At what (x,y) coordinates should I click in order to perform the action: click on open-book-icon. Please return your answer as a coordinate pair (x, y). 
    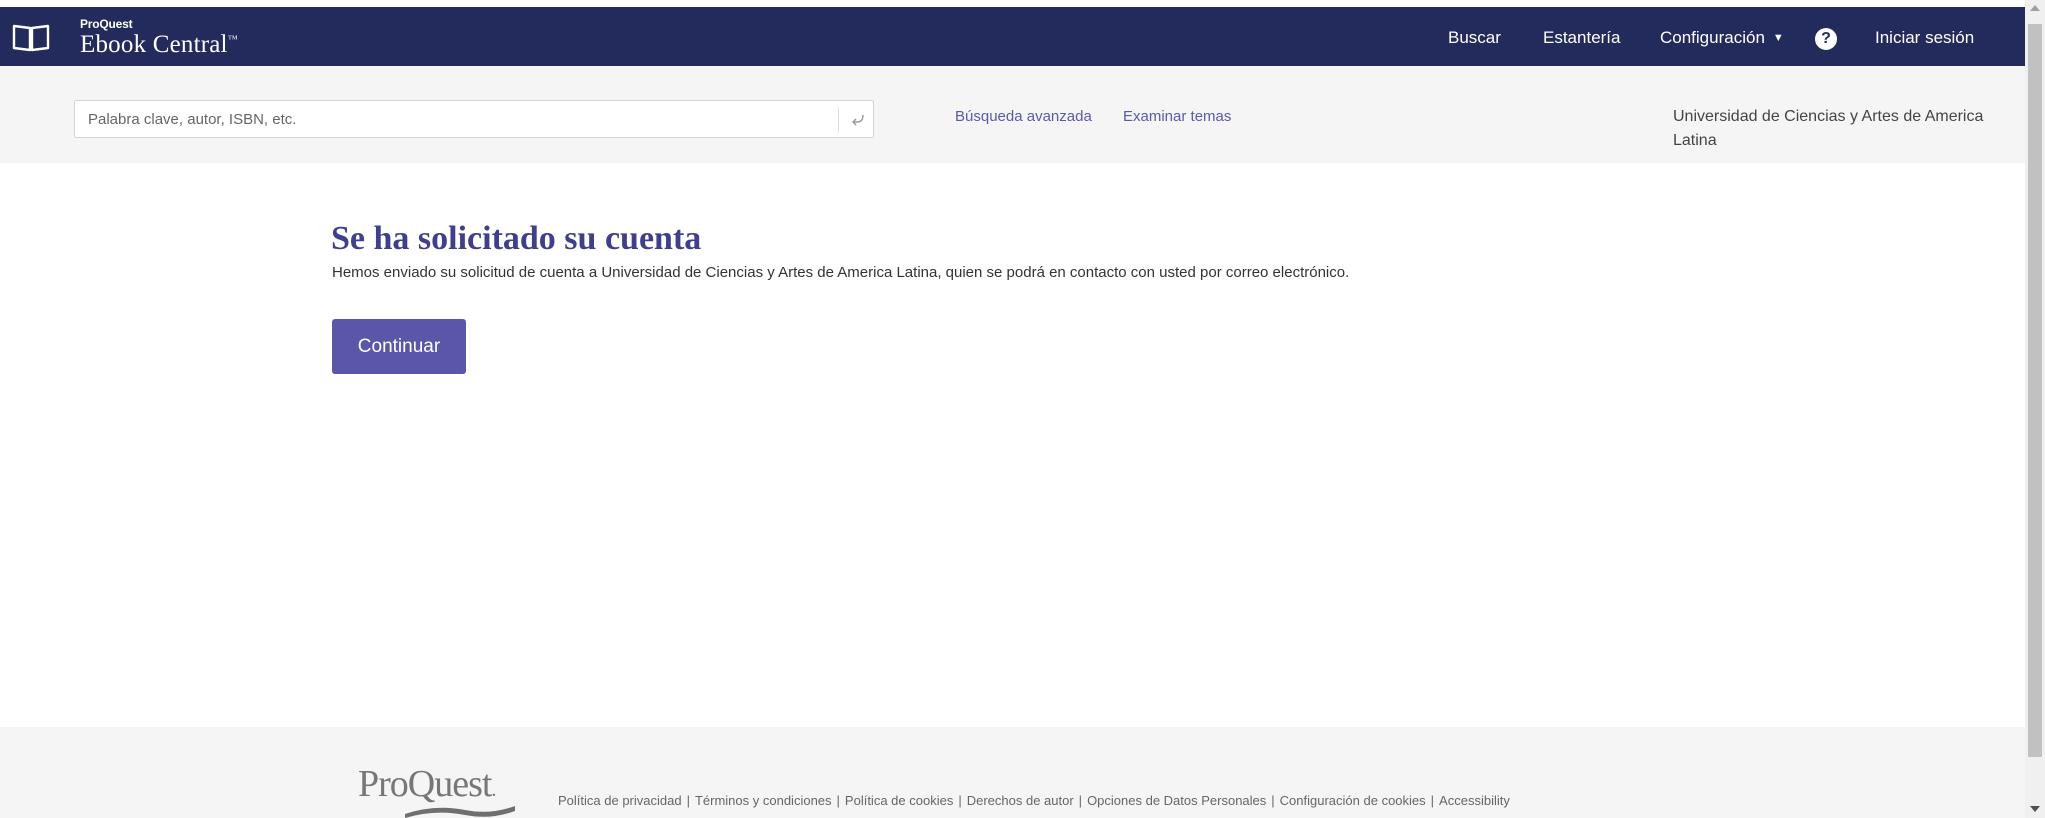
    Looking at the image, I should click on (31, 36).